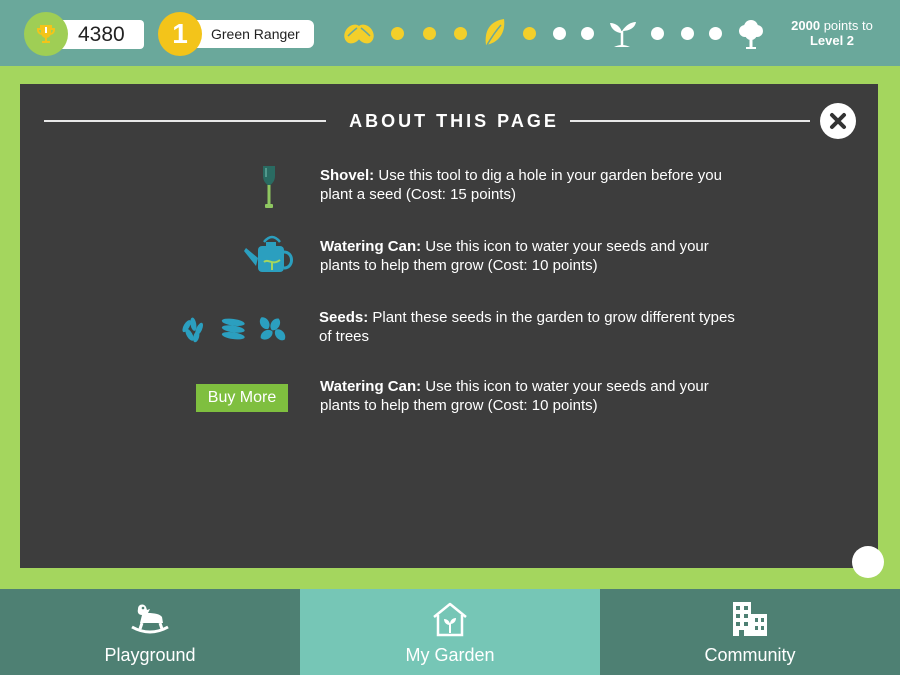 This screenshot has width=900, height=675. Describe the element at coordinates (250, 34) in the screenshot. I see `rank-title: Green Ranger` at that location.